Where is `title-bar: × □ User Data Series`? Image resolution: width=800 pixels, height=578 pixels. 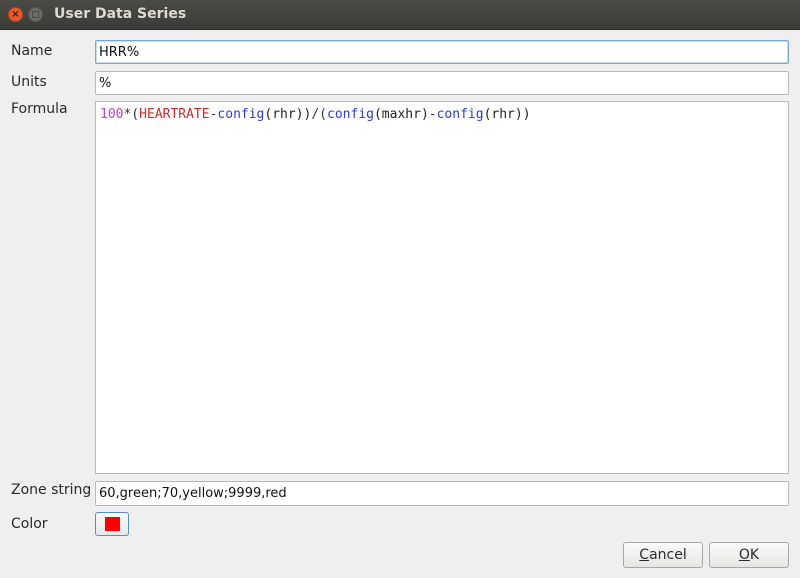 title-bar: × □ User Data Series is located at coordinates (400, 15).